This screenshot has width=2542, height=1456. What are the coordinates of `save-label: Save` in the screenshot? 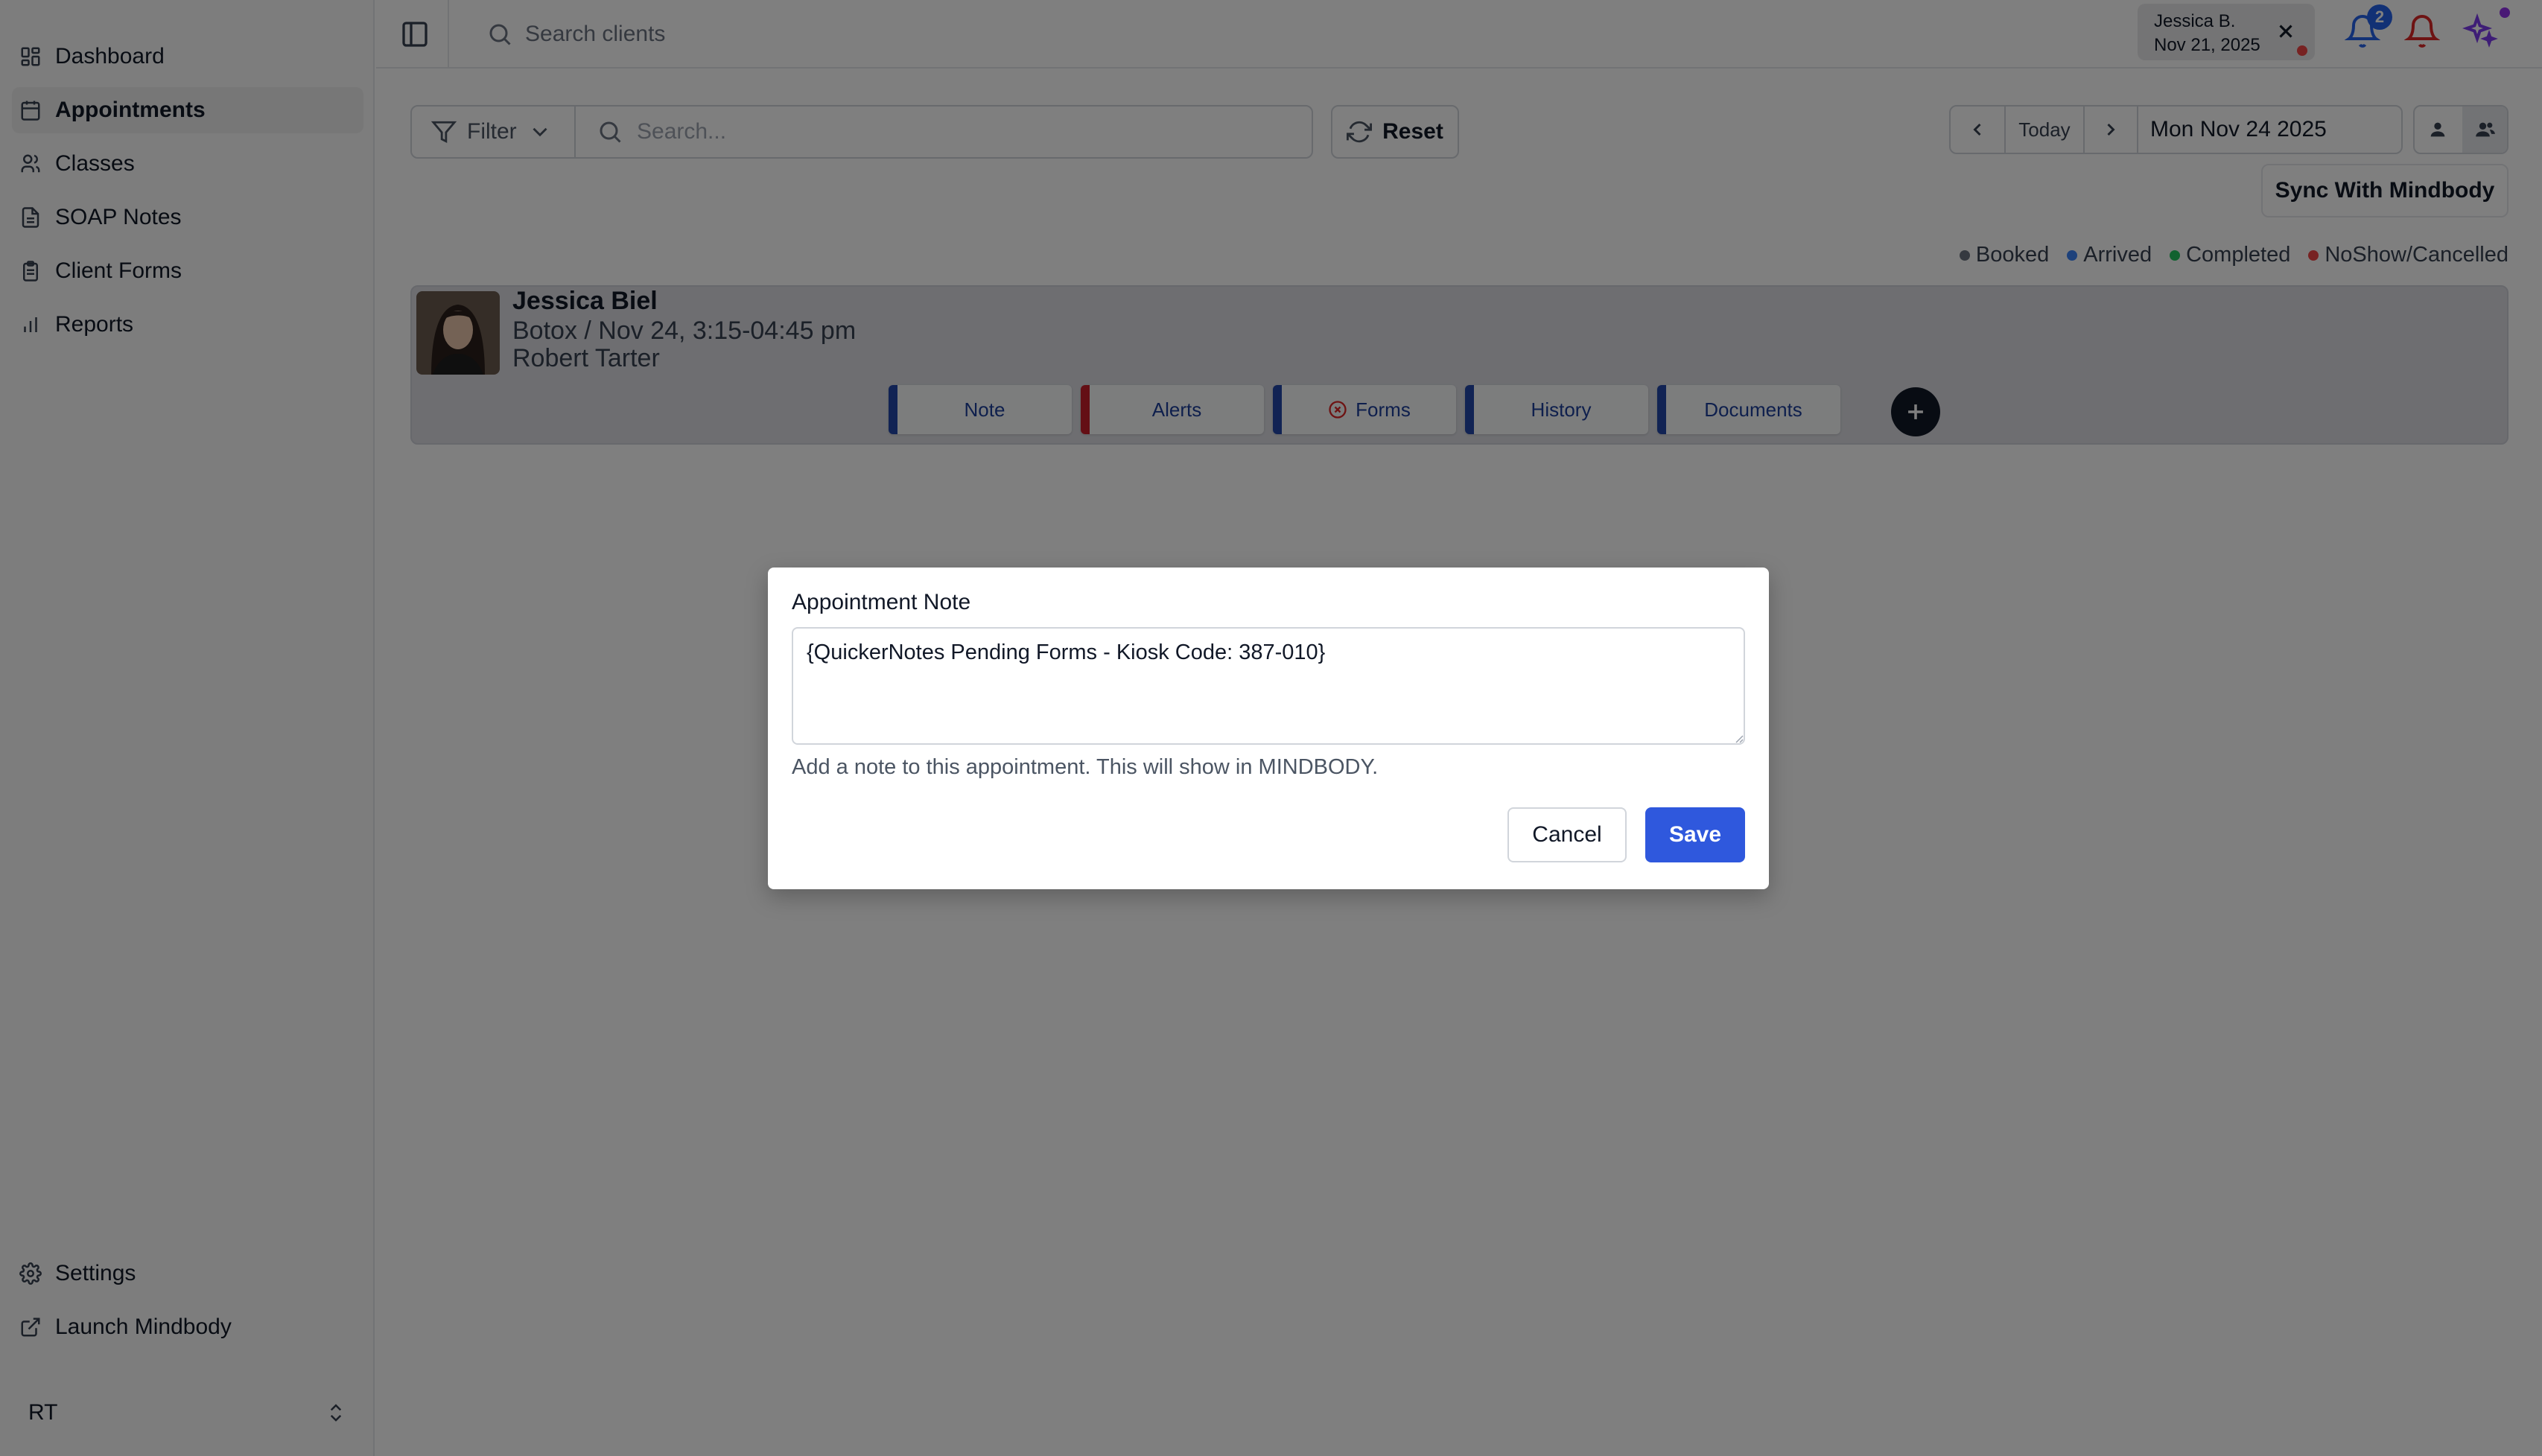 It's located at (1695, 834).